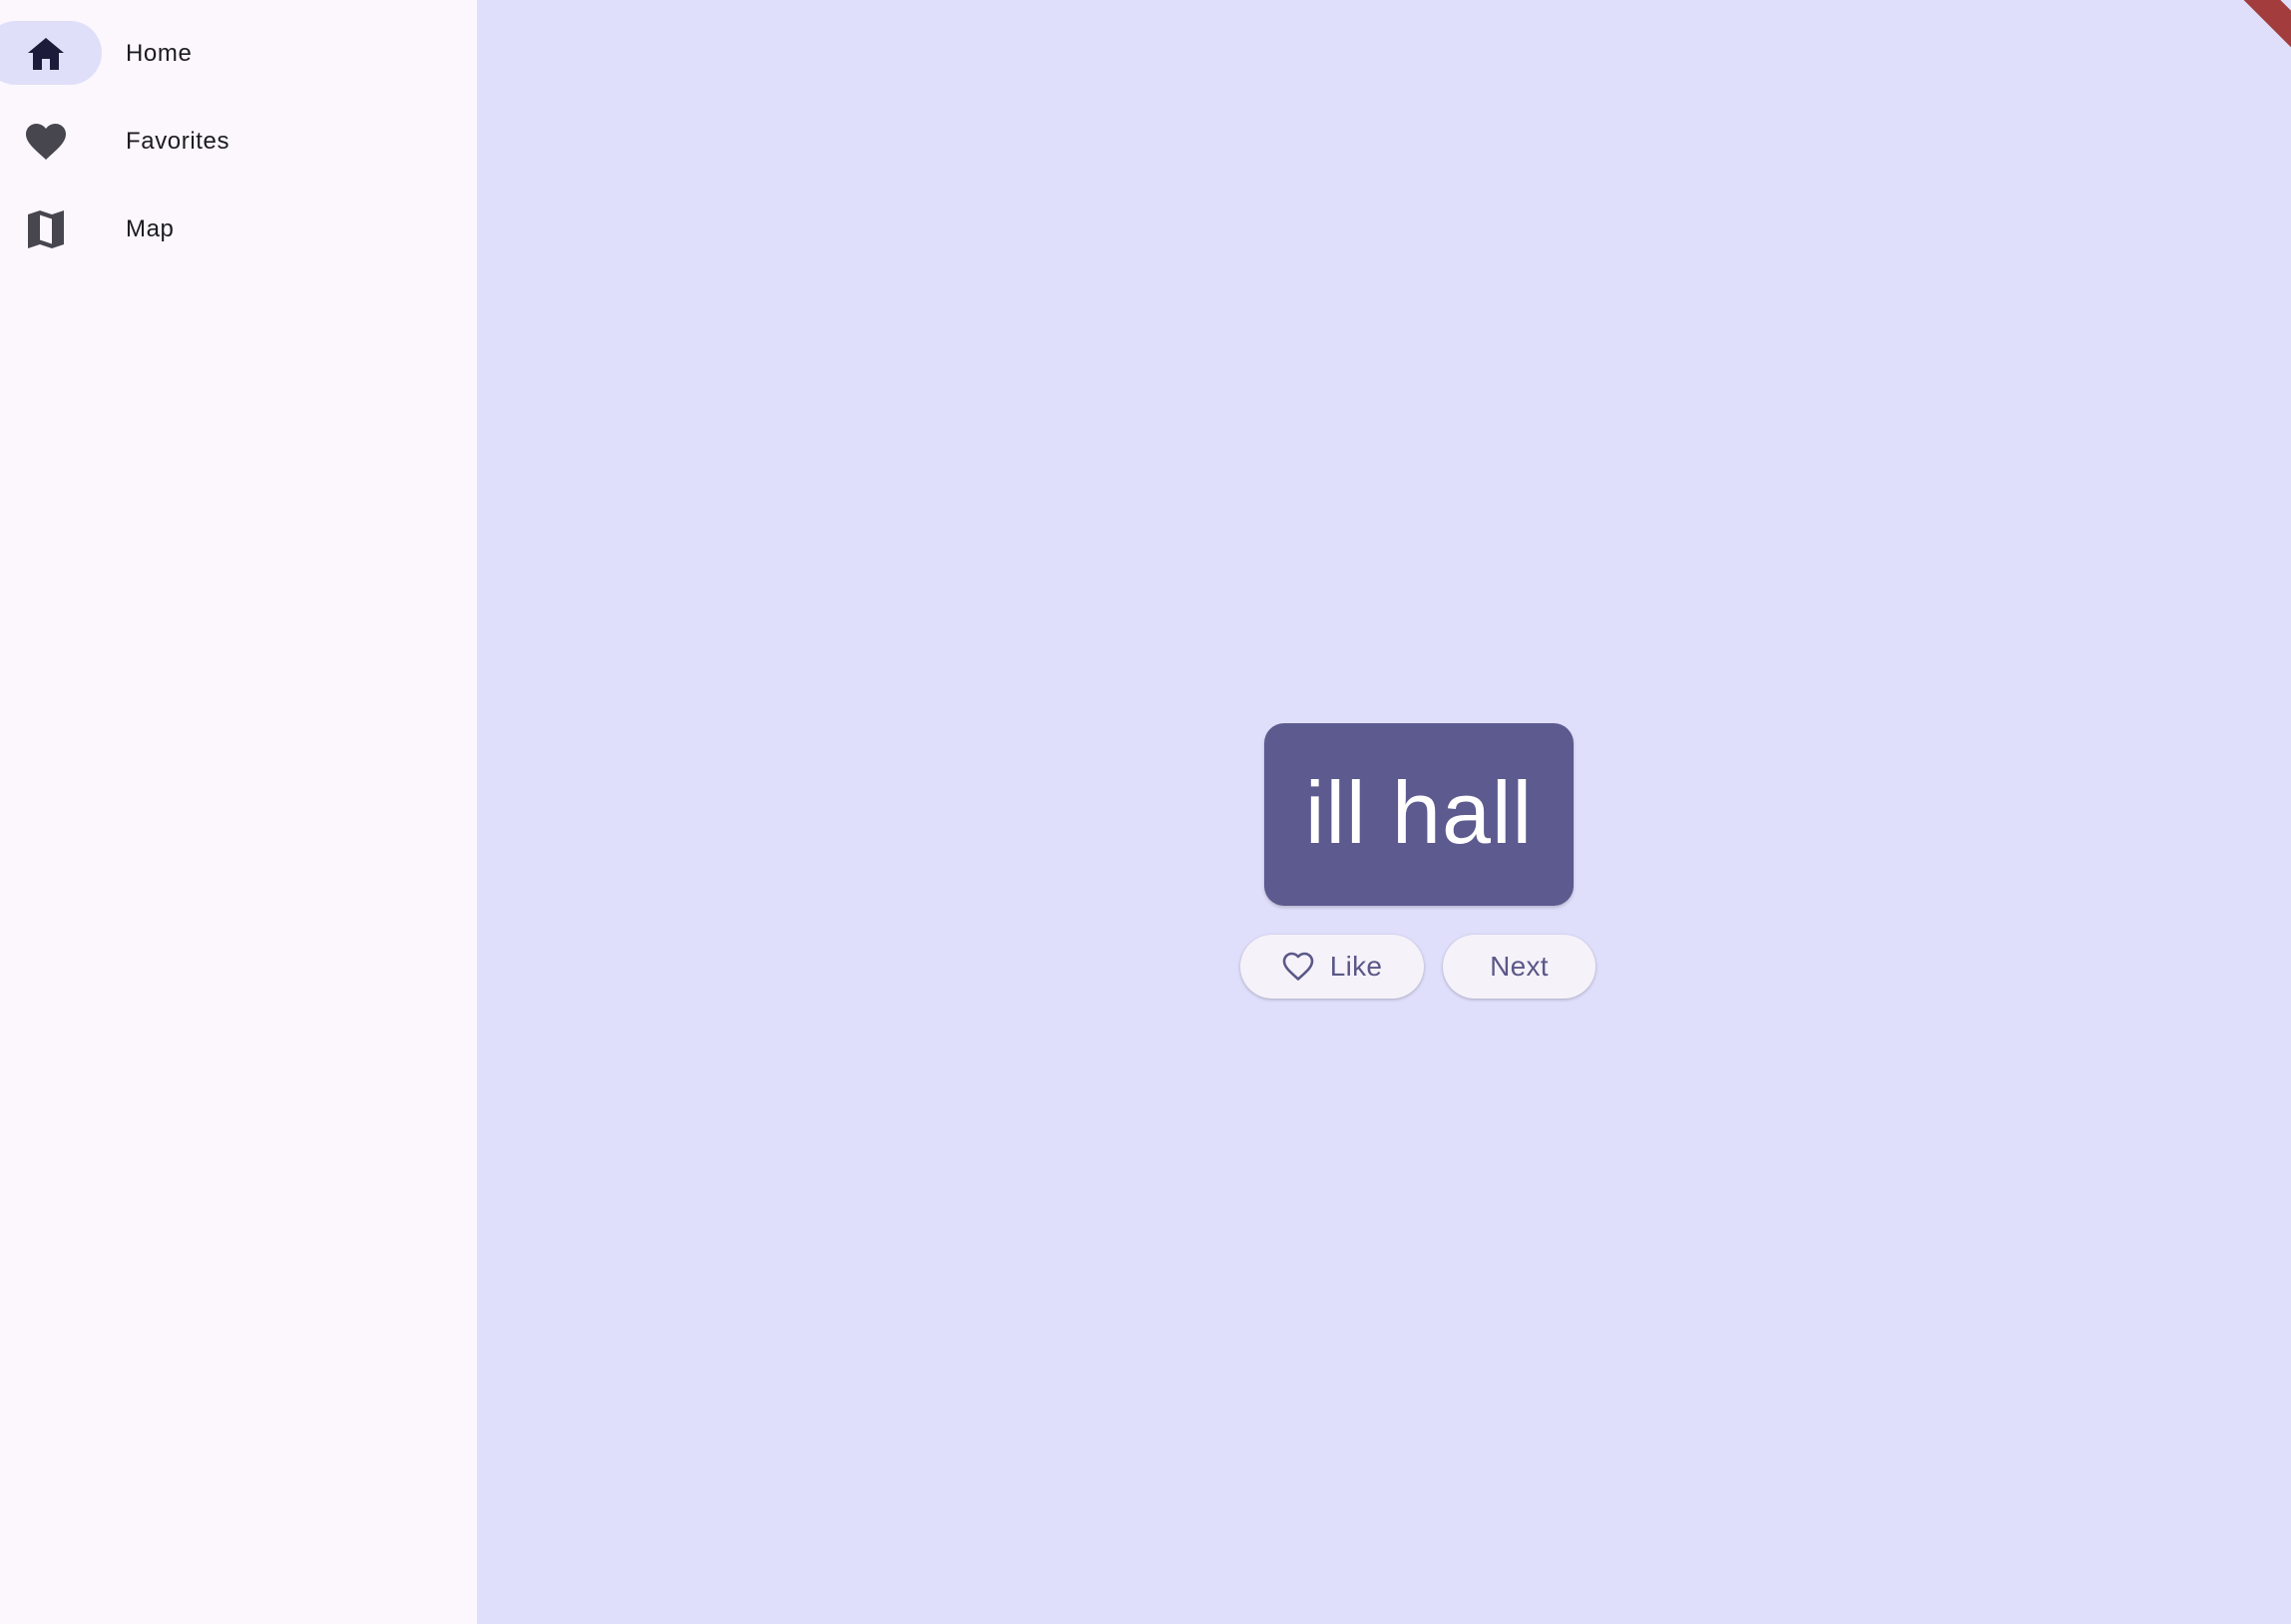 The height and width of the screenshot is (1624, 2291). What do you see at coordinates (238, 65) in the screenshot?
I see `nav-item-home: Home` at bounding box center [238, 65].